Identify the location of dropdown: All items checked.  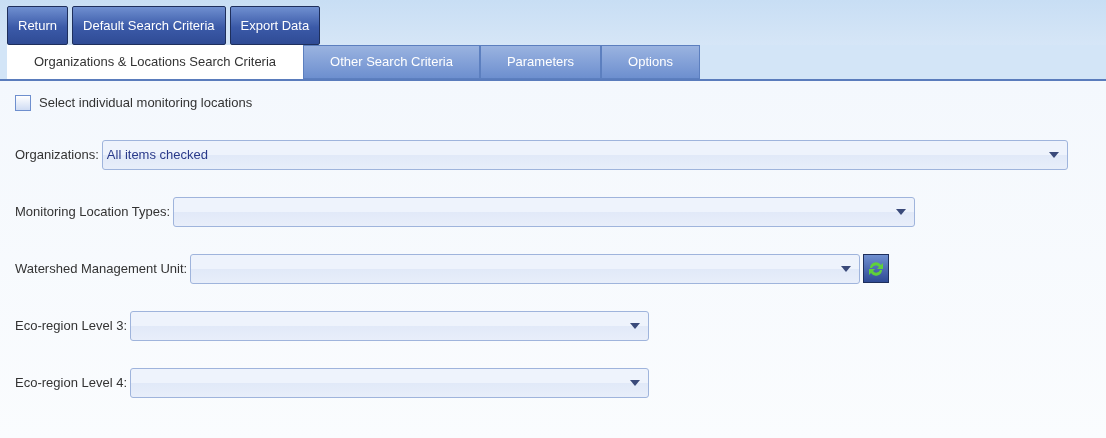
(584, 154).